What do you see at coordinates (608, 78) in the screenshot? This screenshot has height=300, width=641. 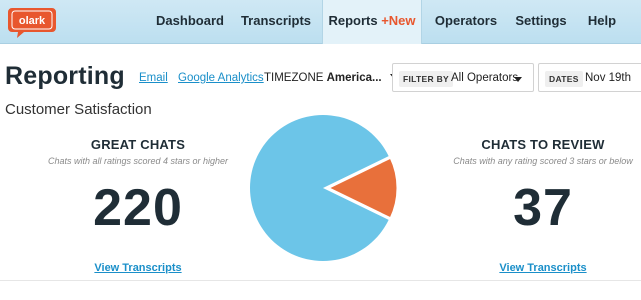 I see `dates-value: Nov 19th` at bounding box center [608, 78].